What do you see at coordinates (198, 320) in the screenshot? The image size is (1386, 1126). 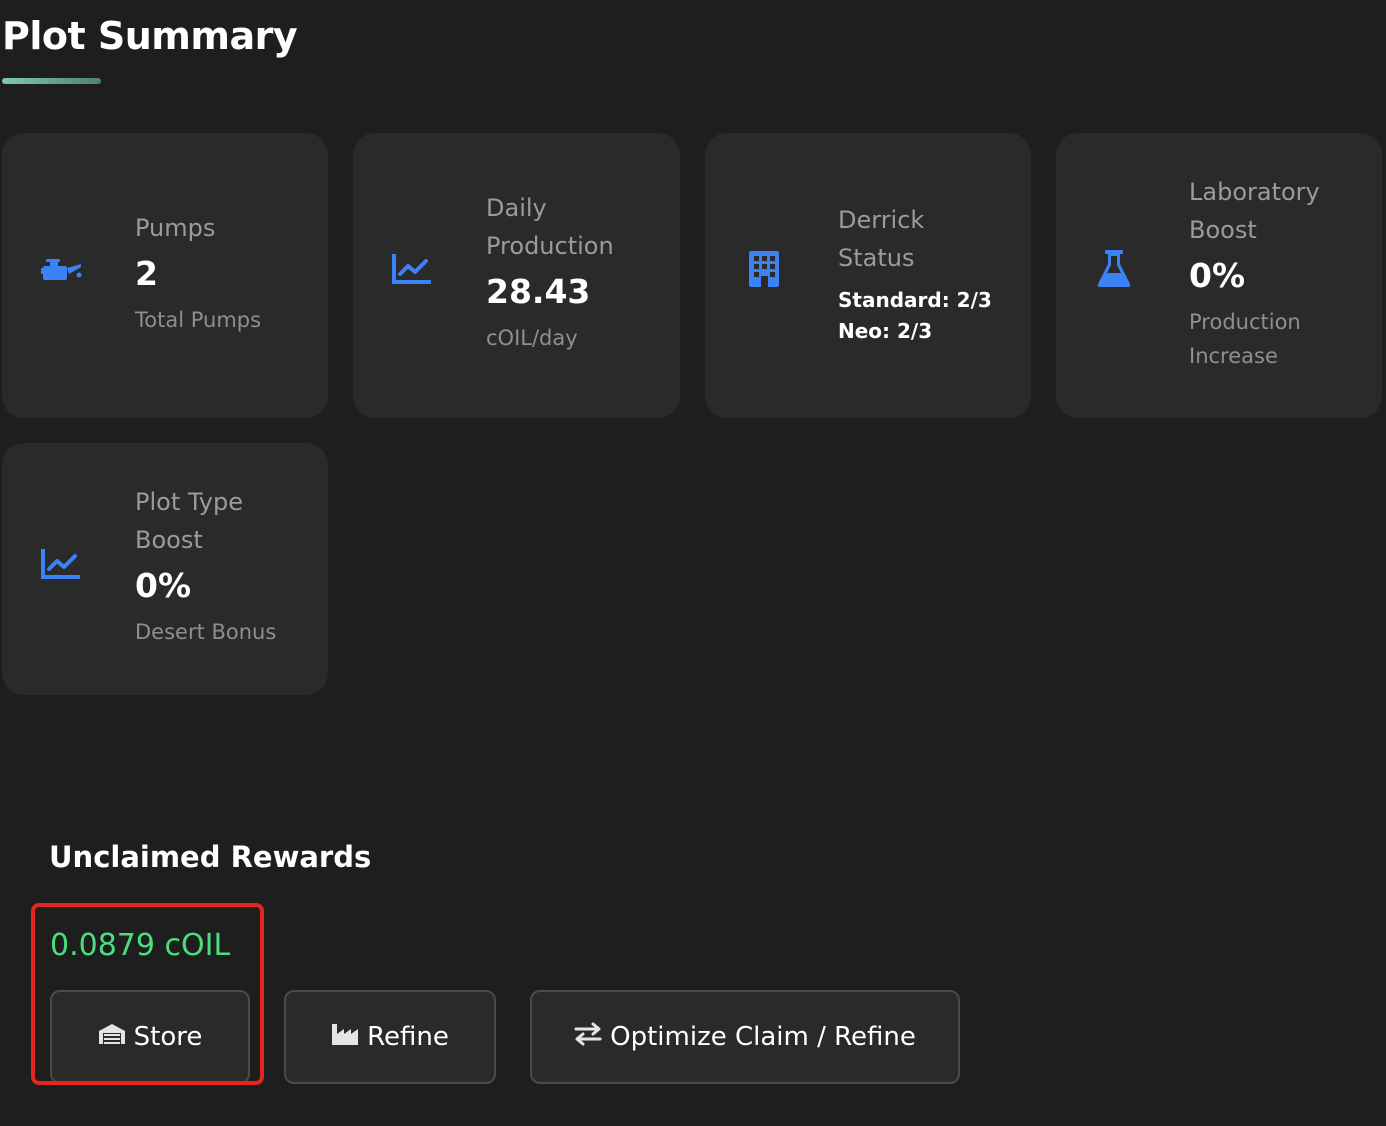 I see `pumps-sub: Total Pumps` at bounding box center [198, 320].